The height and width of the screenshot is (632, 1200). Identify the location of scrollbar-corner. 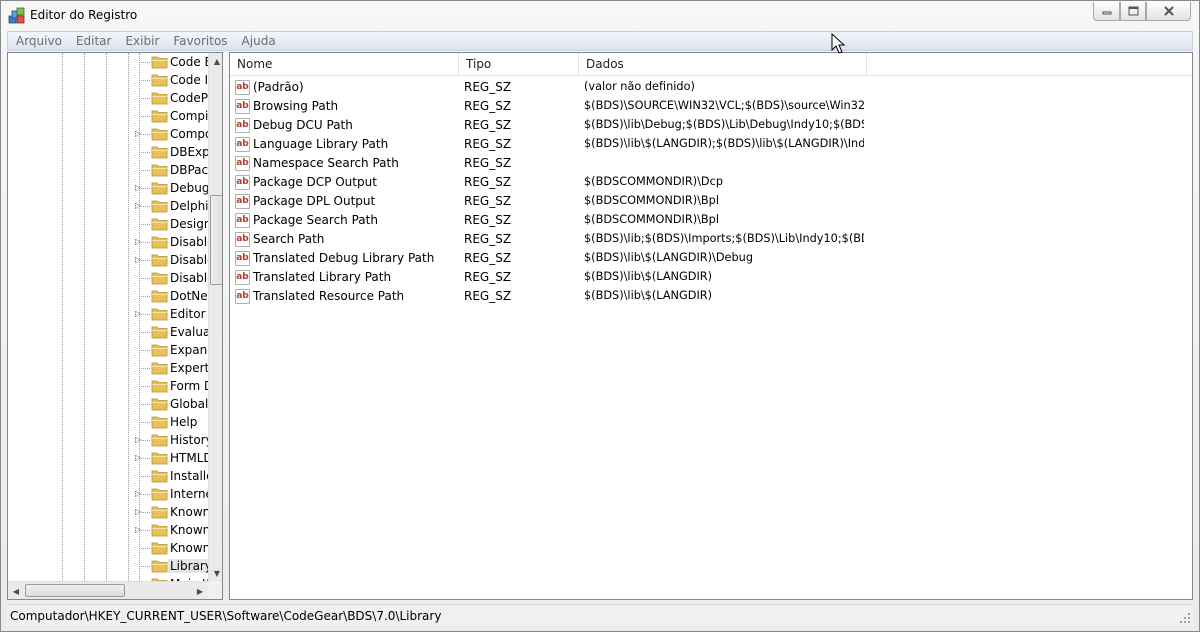
(215, 590).